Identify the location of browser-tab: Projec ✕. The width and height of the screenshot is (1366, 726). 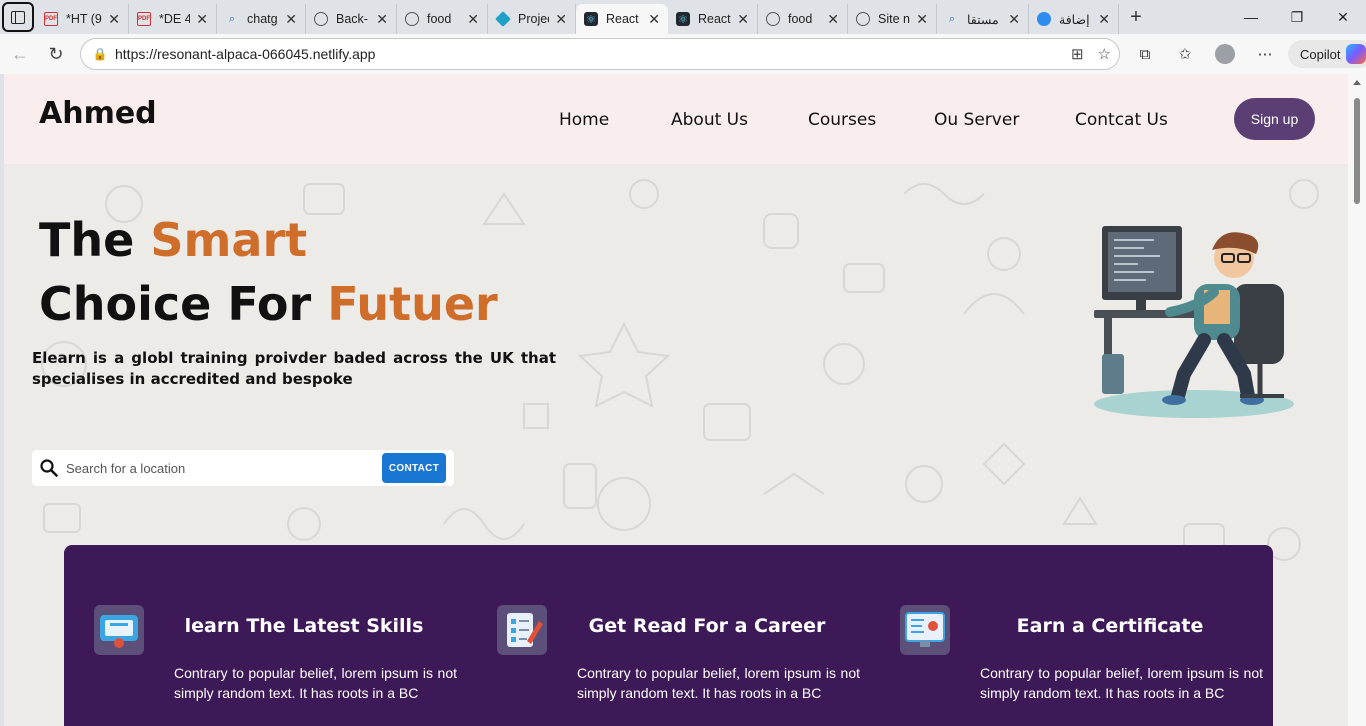
(532, 19).